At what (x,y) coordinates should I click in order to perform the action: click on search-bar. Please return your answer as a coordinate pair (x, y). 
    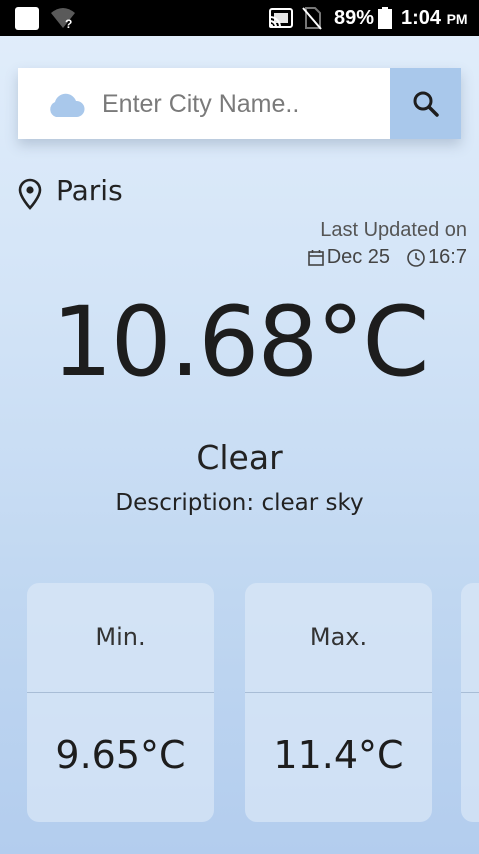
    Looking at the image, I should click on (239, 103).